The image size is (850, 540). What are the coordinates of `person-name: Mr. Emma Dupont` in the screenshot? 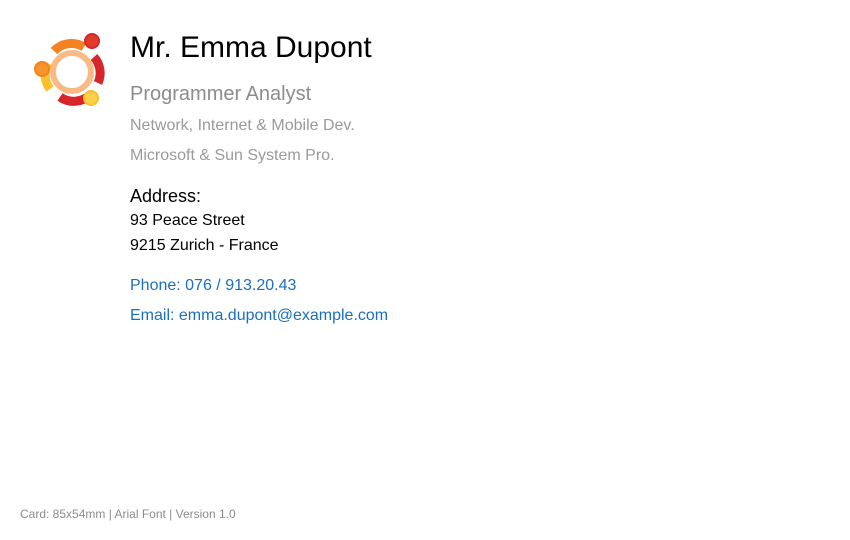 It's located at (251, 47).